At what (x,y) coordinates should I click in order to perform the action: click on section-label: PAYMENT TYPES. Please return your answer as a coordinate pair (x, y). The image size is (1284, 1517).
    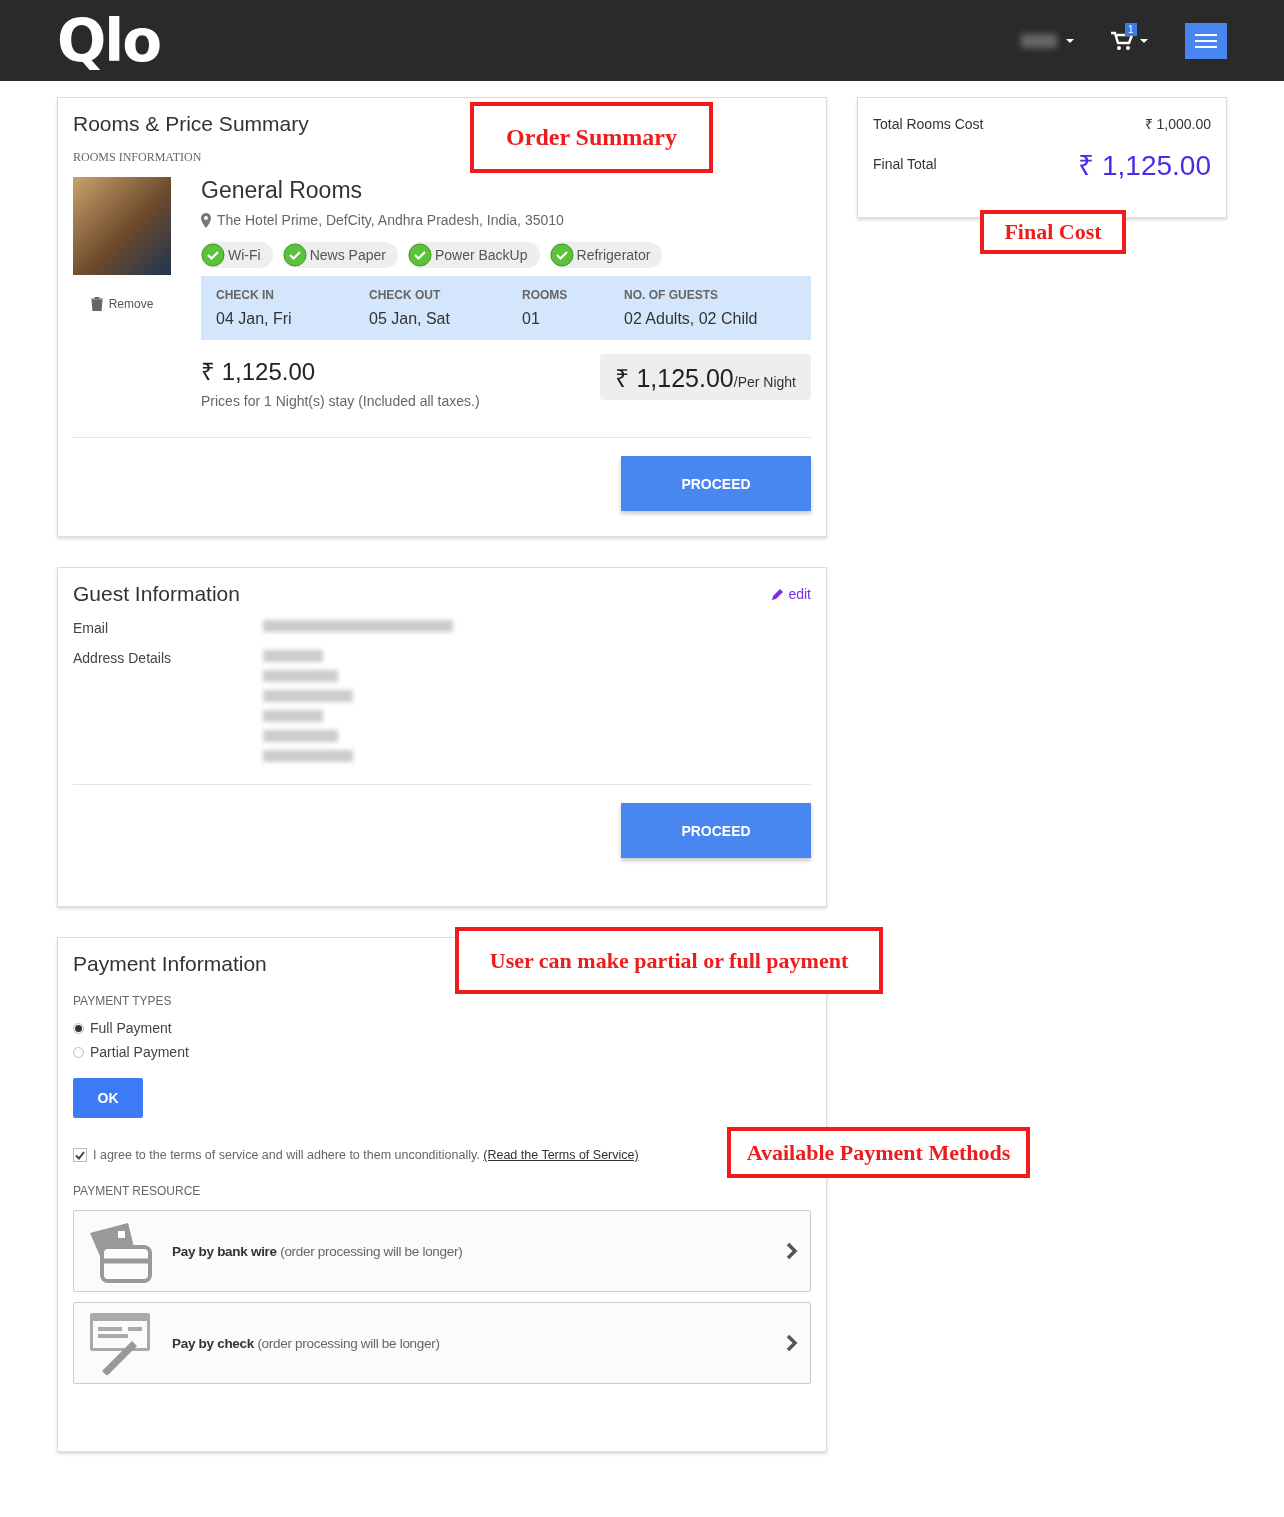
    Looking at the image, I should click on (123, 1001).